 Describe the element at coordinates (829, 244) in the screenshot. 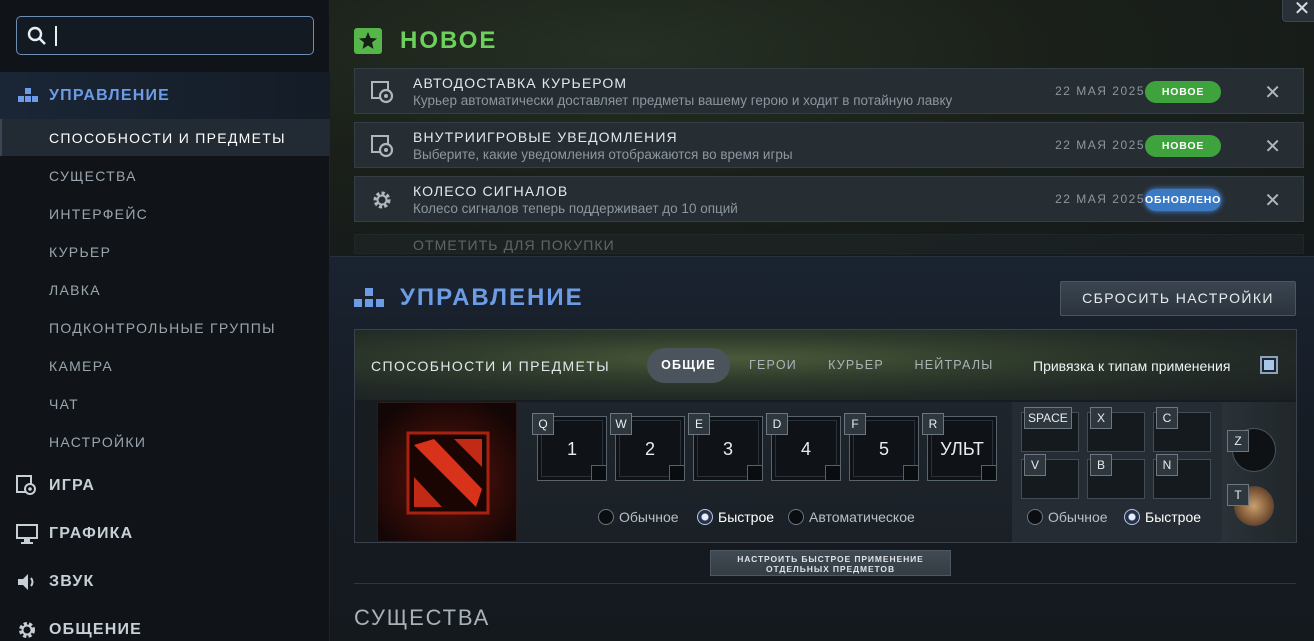

I see `news-item: ОТМЕТИТЬ ДЛЯ ПОКУПКИ` at that location.